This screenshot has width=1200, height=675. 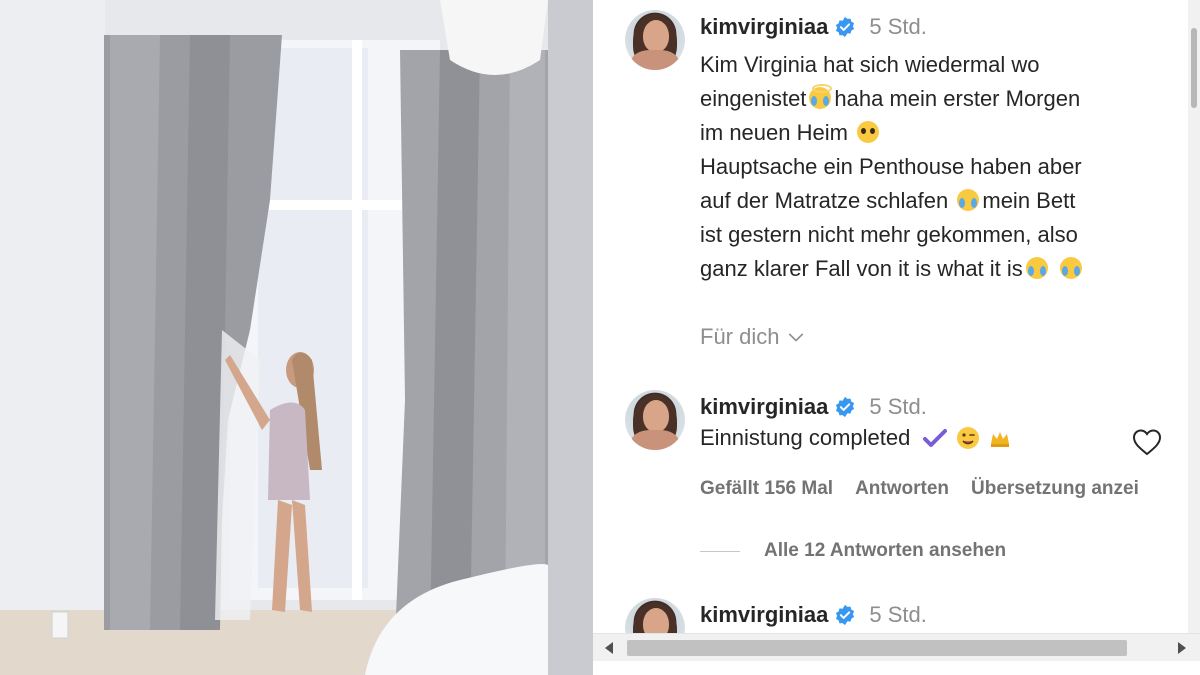 I want to click on horizontal-scrollbar, so click(x=896, y=647).